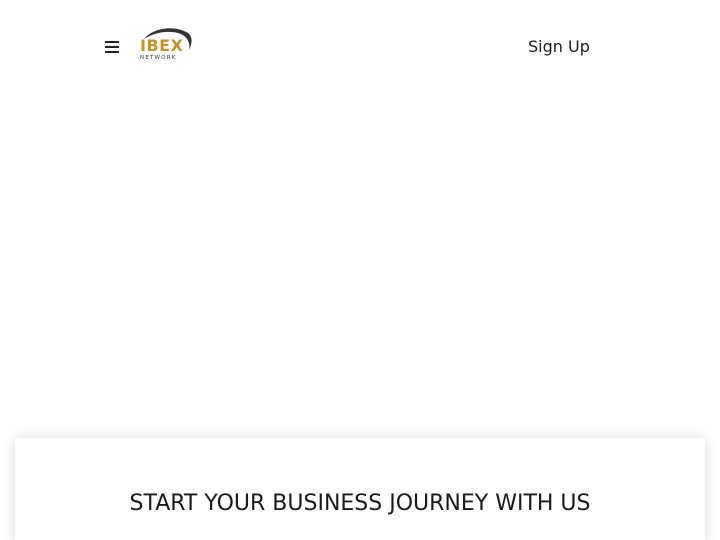 The height and width of the screenshot is (540, 720). I want to click on menu-button, so click(112, 47).